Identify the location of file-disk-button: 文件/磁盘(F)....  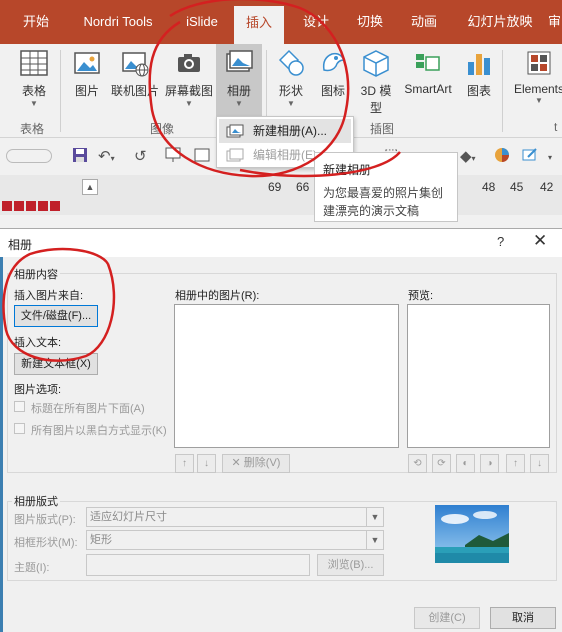
(56, 316).